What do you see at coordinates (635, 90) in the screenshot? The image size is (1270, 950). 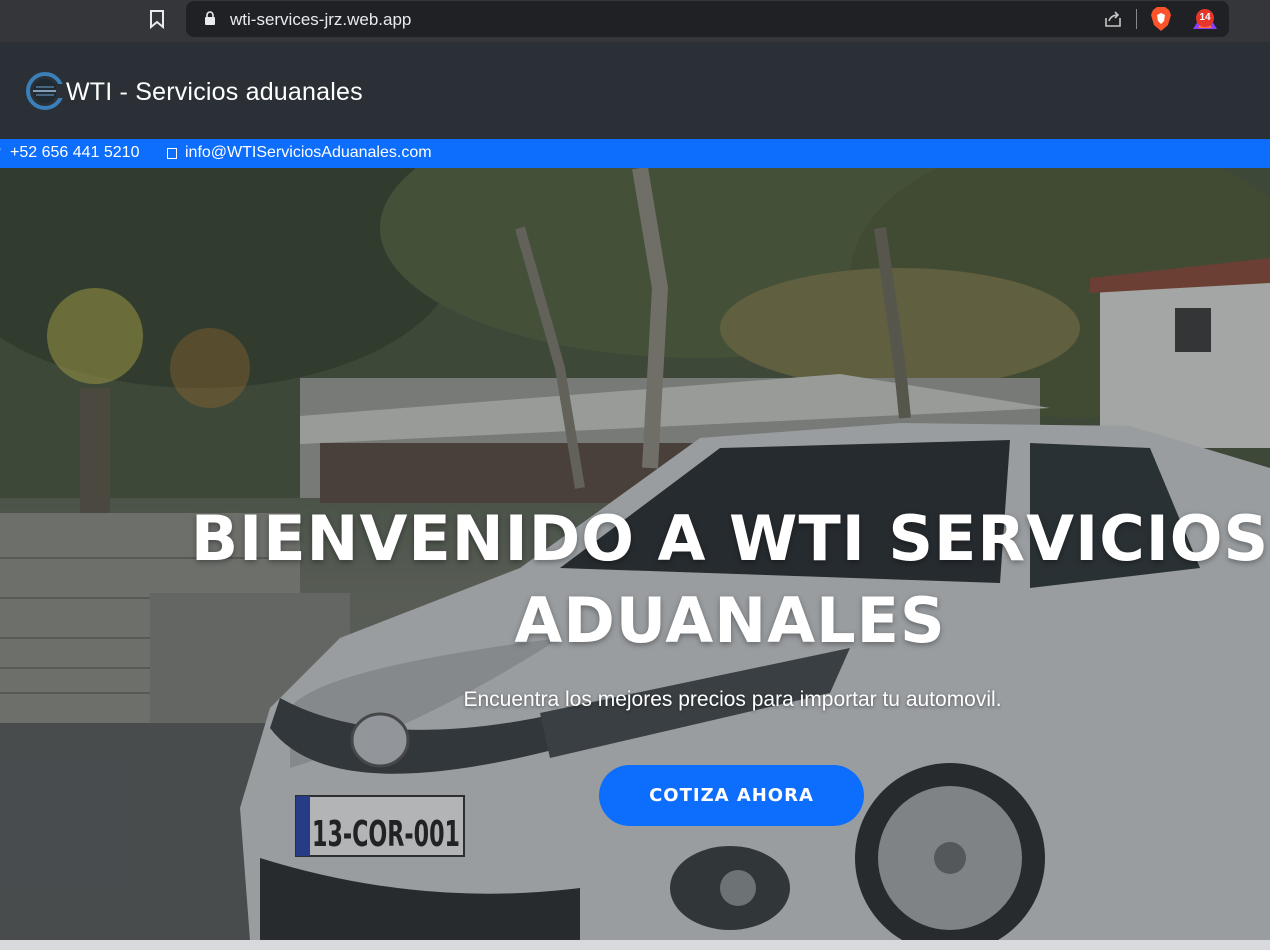 I see `site-navbar: WTI - Servicios aduanales` at bounding box center [635, 90].